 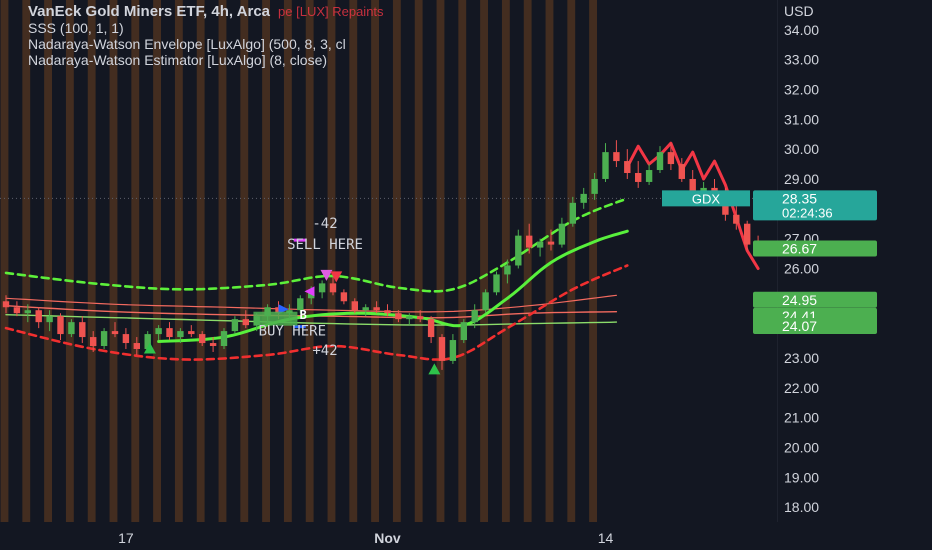 I want to click on time-tick: 14, so click(x=606, y=538).